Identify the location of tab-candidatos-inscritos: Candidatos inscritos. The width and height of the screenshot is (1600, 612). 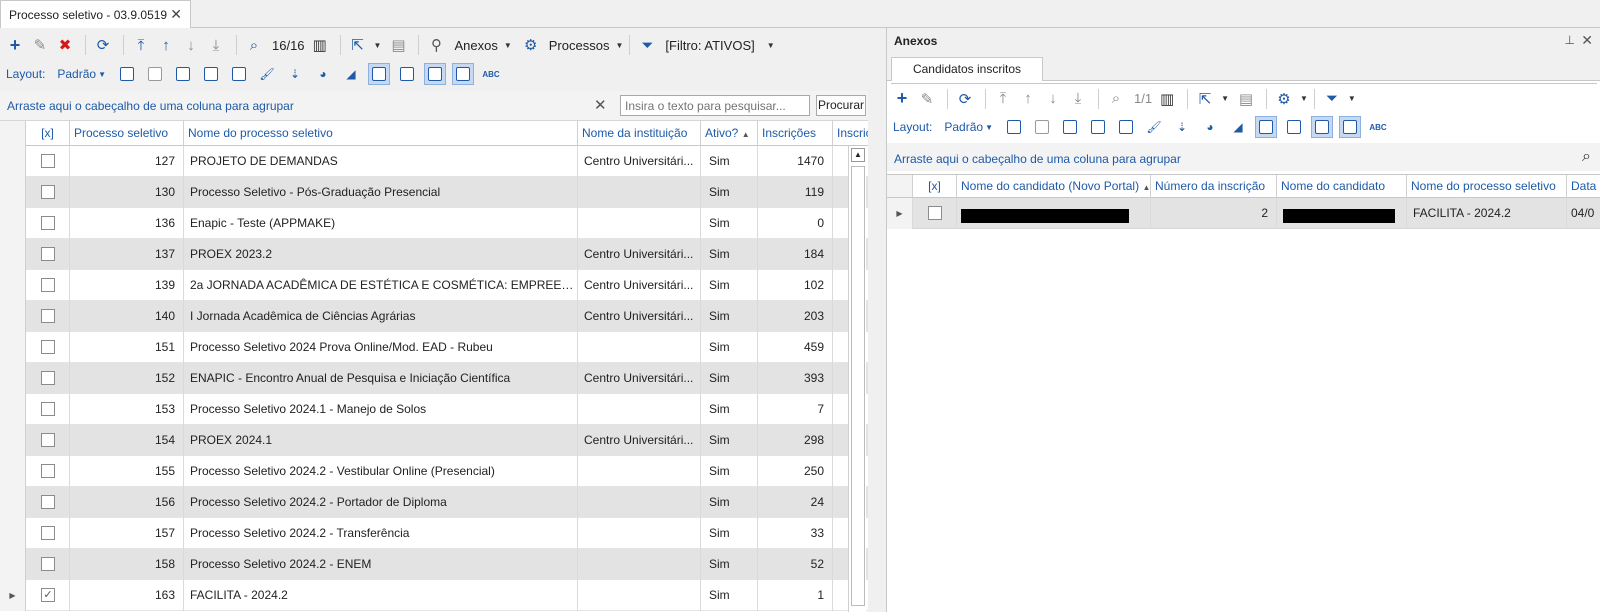
(967, 69).